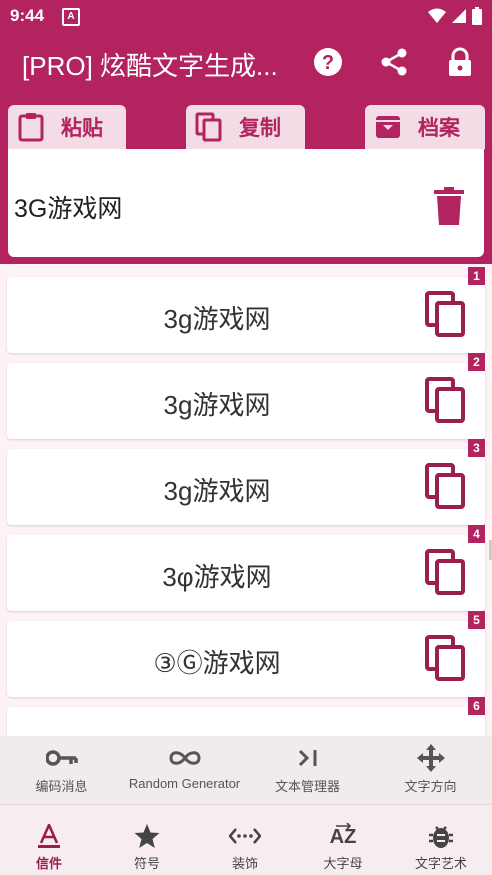 The height and width of the screenshot is (875, 492). Describe the element at coordinates (31, 127) in the screenshot. I see `clipboard-icon` at that location.